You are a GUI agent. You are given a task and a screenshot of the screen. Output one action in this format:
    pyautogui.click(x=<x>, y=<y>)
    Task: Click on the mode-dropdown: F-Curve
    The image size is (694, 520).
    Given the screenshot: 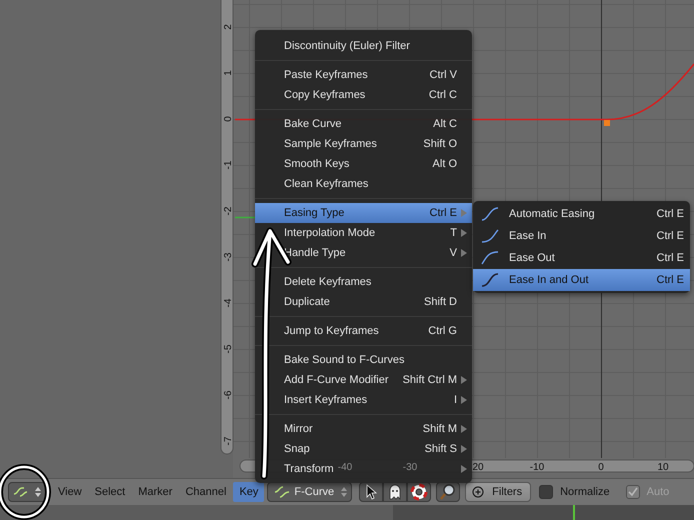 What is the action you would take?
    pyautogui.click(x=309, y=492)
    